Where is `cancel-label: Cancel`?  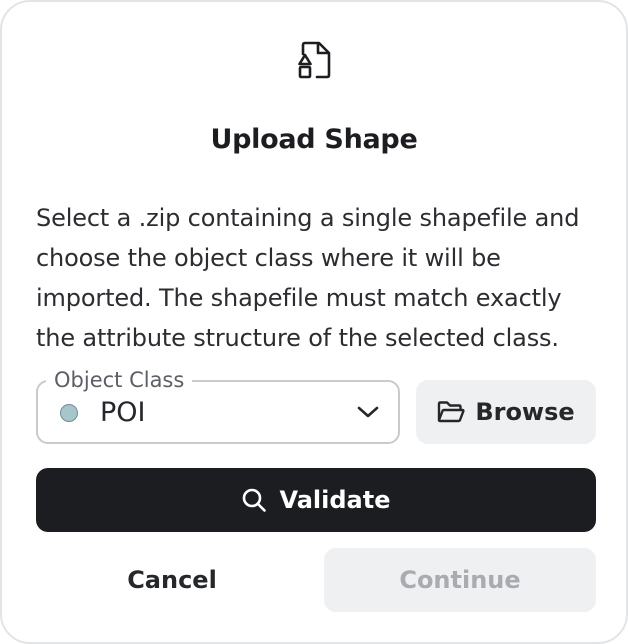
cancel-label: Cancel is located at coordinates (172, 580).